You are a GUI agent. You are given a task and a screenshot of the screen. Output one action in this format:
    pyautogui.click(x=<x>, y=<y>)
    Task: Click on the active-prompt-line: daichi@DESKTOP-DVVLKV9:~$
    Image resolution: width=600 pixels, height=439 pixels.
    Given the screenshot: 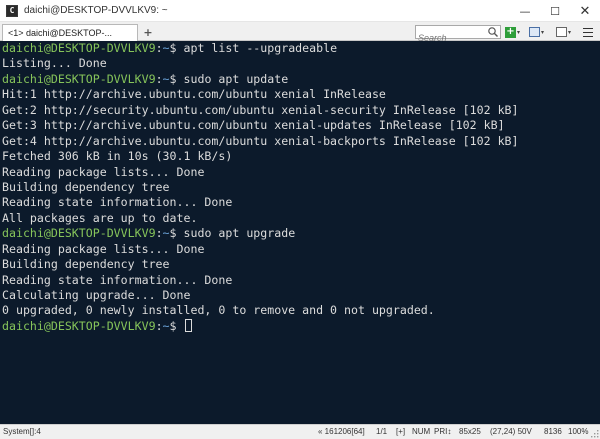 What is the action you would take?
    pyautogui.click(x=301, y=326)
    